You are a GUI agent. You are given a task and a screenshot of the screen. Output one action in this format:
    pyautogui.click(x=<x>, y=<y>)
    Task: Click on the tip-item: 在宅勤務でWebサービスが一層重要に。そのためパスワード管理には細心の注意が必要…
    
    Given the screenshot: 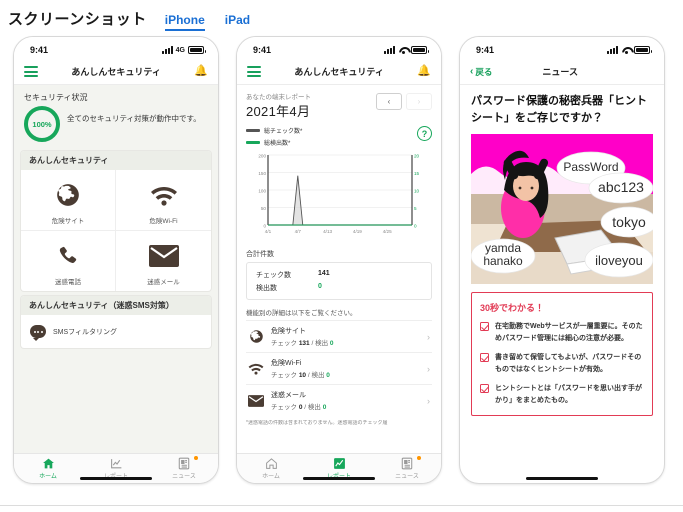 What is the action you would take?
    pyautogui.click(x=562, y=332)
    